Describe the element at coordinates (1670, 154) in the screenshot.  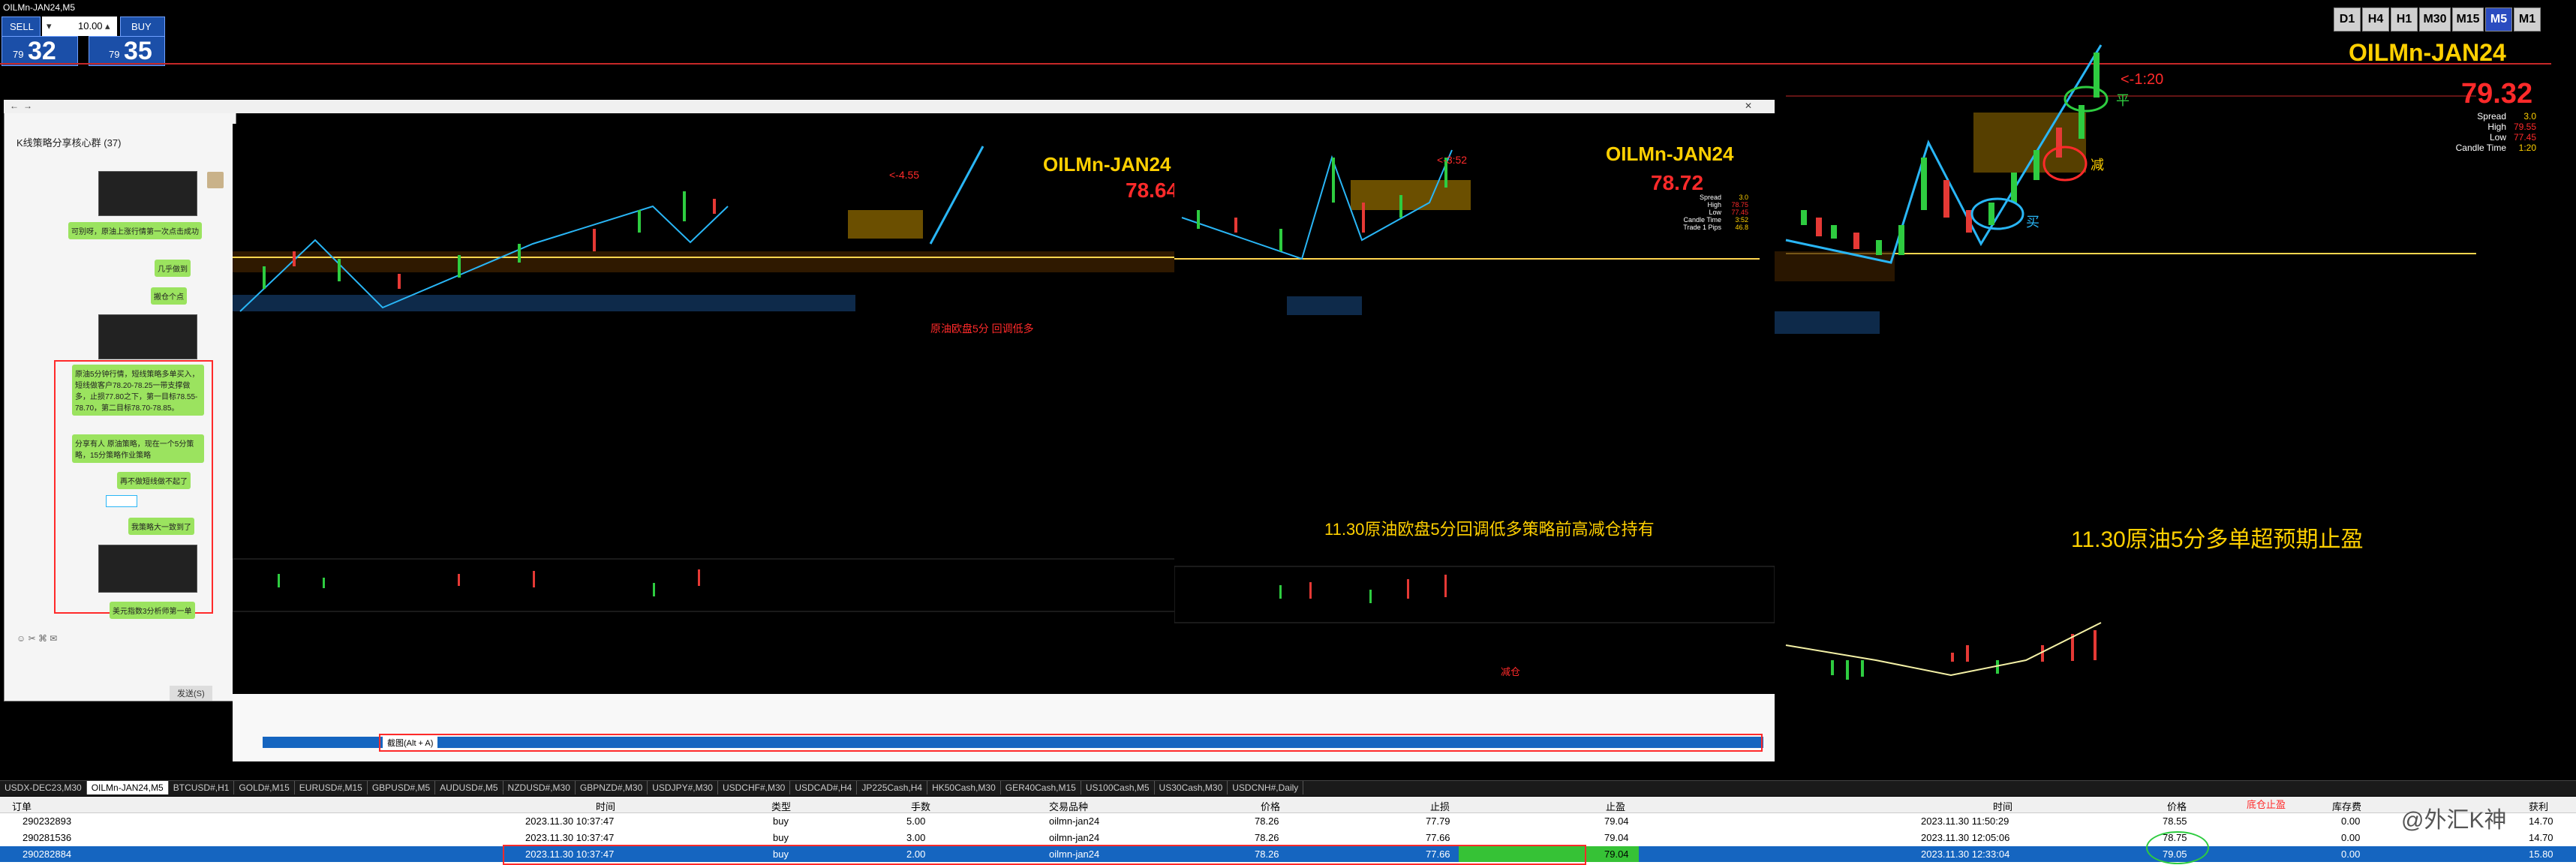
I see `inner-right-symbol: OILMn-JAN24` at that location.